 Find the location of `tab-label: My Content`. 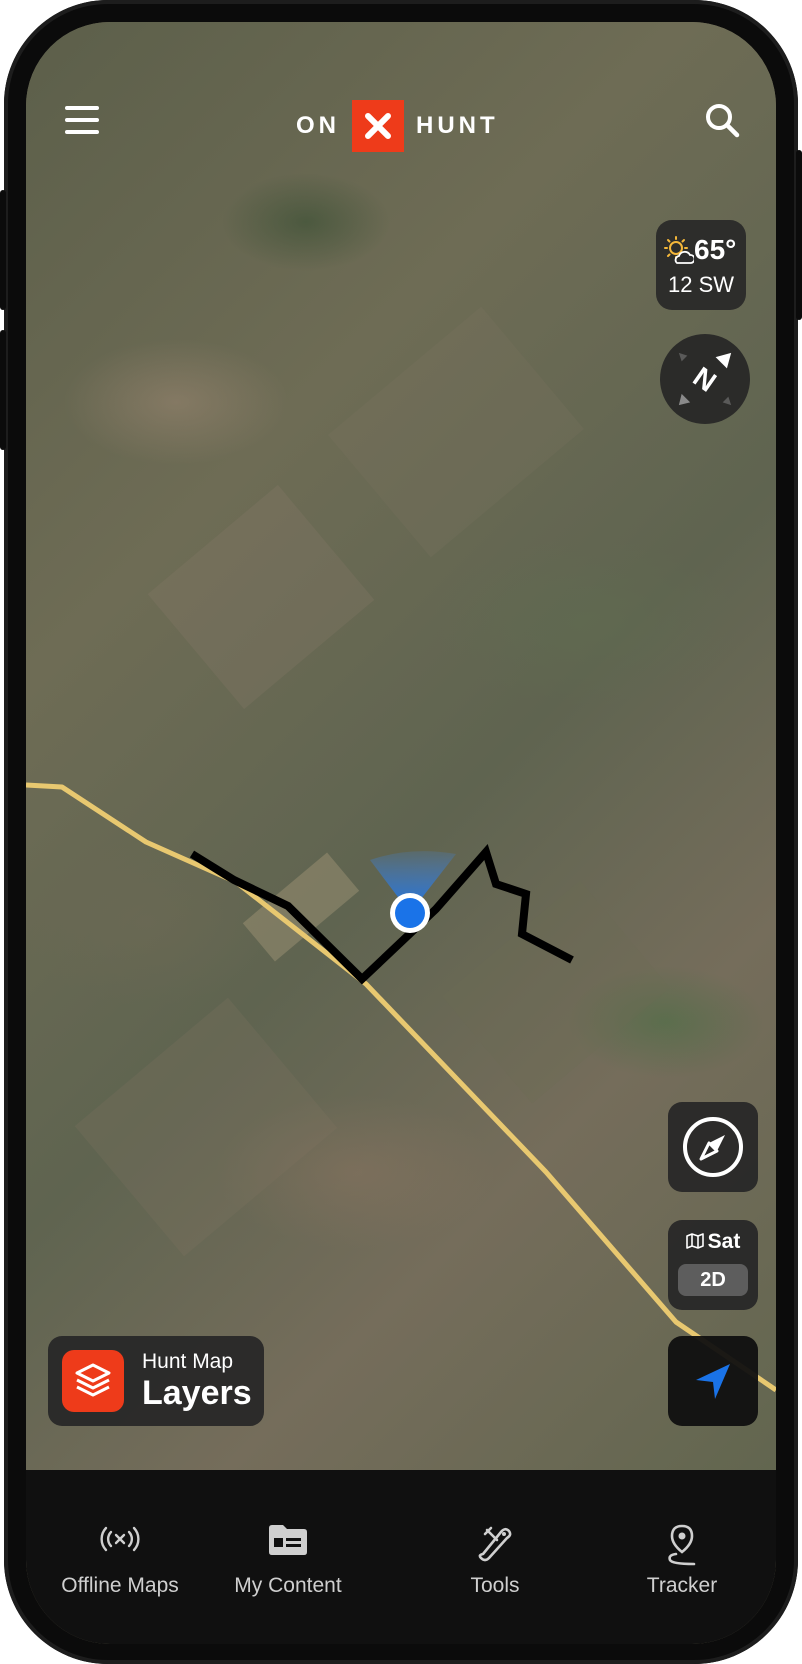

tab-label: My Content is located at coordinates (288, 1585).